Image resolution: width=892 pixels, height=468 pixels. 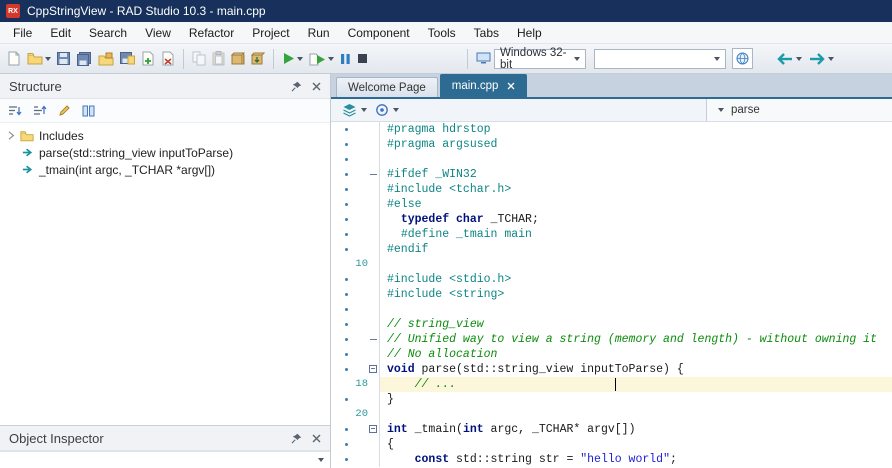 I want to click on insight-button, so click(x=742, y=58).